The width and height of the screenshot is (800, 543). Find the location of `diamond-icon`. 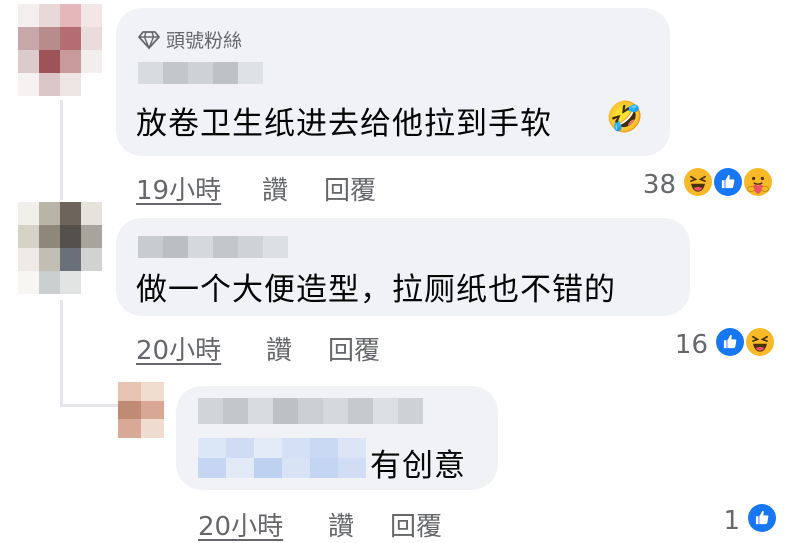

diamond-icon is located at coordinates (149, 40).